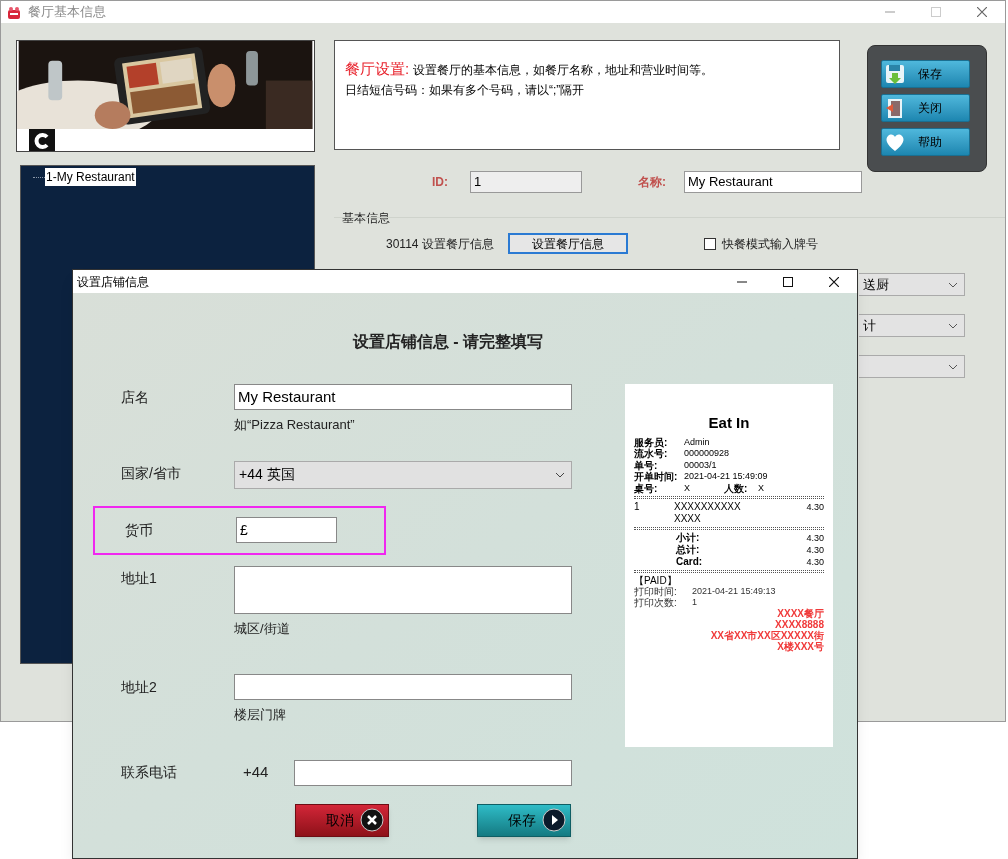 This screenshot has height=859, width=1008. What do you see at coordinates (656, 602) in the screenshot?
I see `receipt-label: 打印次数:` at bounding box center [656, 602].